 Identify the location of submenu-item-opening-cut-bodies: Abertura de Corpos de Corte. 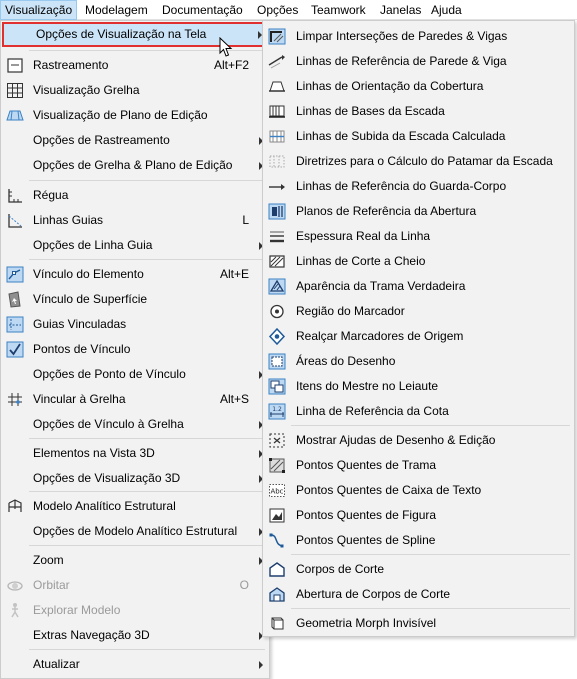
(418, 594).